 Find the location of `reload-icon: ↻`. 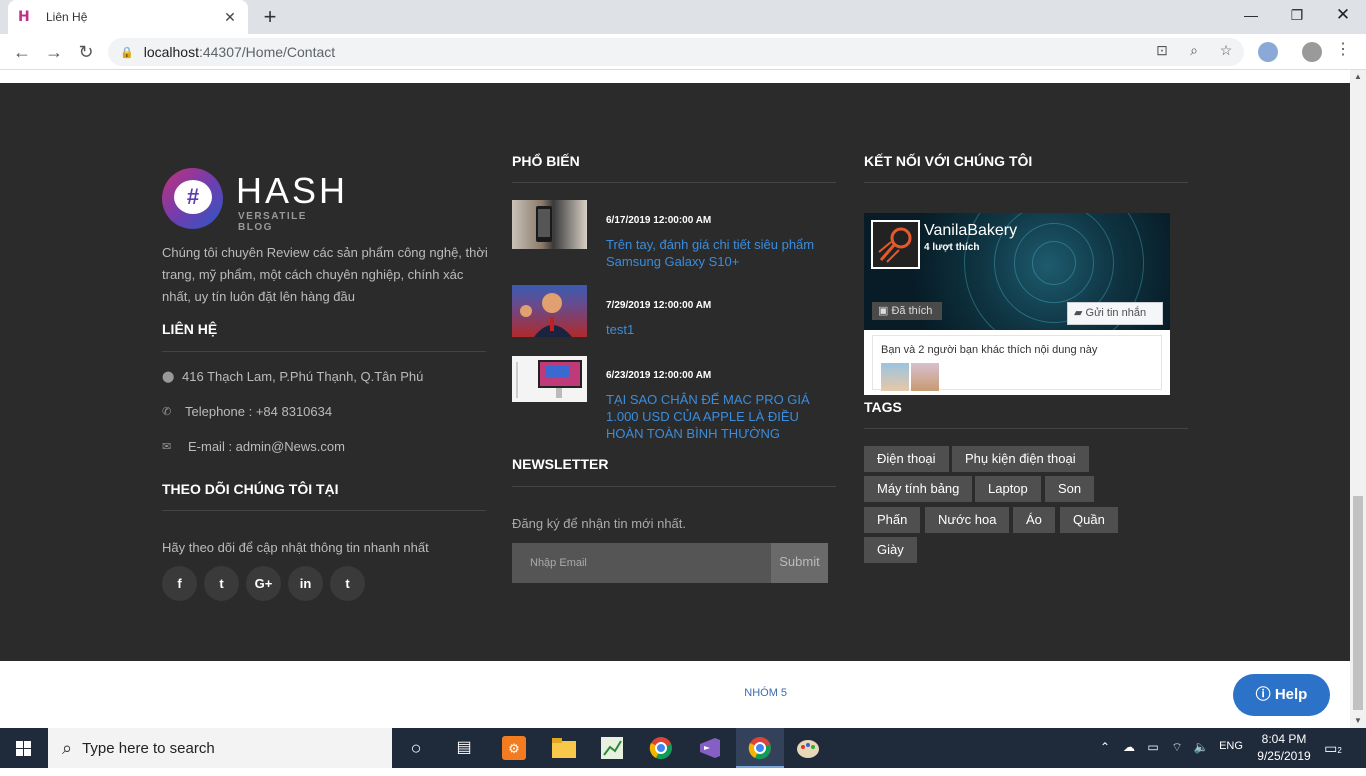

reload-icon: ↻ is located at coordinates (86, 52).